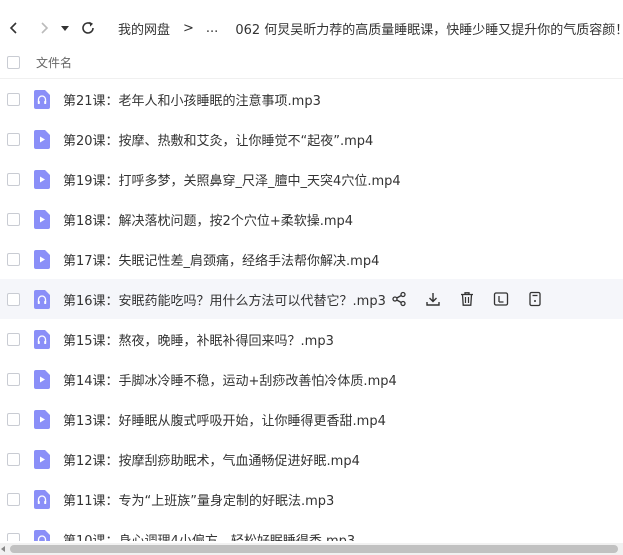 This screenshot has width=623, height=555. Describe the element at coordinates (224, 419) in the screenshot. I see `file-name: 第13课：好睡眠从腹式呼吸开始，让你睡得更香甜.mp4` at that location.